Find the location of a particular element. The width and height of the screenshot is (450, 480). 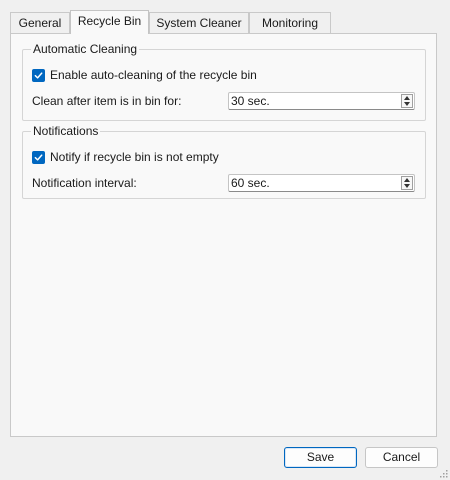

enable-auto-cleaning-checkbox: Enable auto-cleaning of the recycle bin is located at coordinates (144, 75).